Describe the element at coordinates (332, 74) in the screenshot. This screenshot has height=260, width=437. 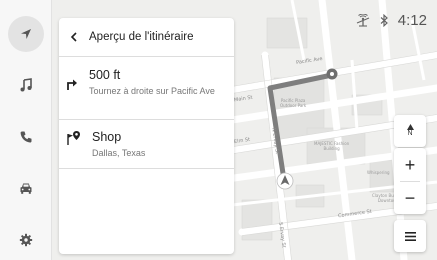
I see `destination-pin-icon` at that location.